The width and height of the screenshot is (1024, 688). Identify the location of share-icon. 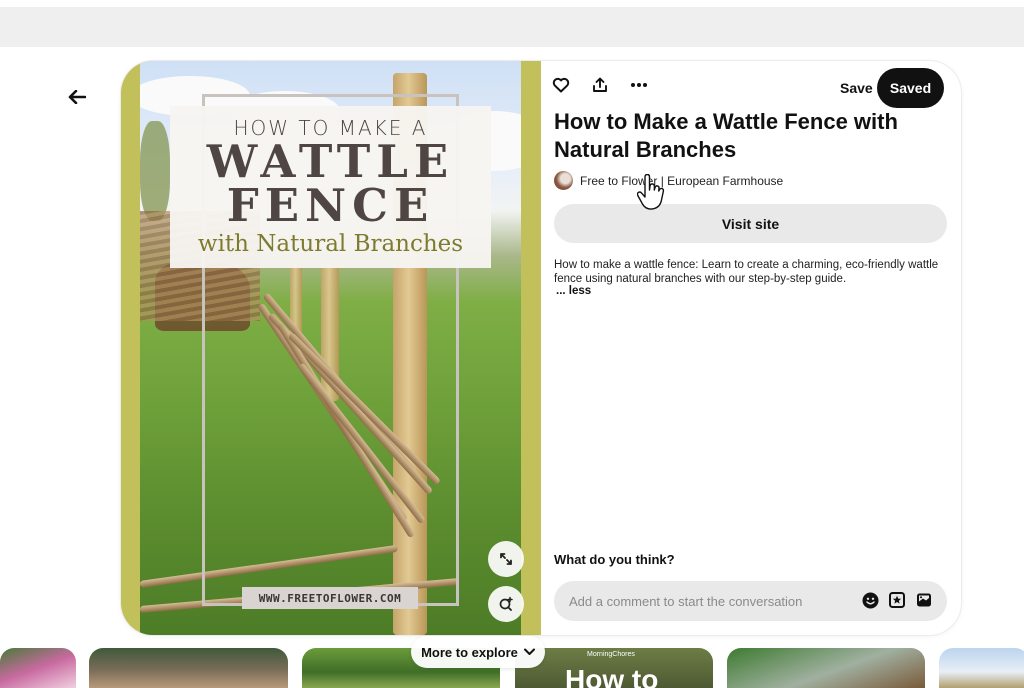
(600, 84).